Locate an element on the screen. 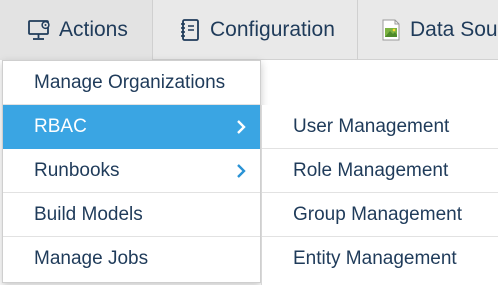 The width and height of the screenshot is (498, 285). menu-item-manage-jobs: Manage Jobs is located at coordinates (131, 259).